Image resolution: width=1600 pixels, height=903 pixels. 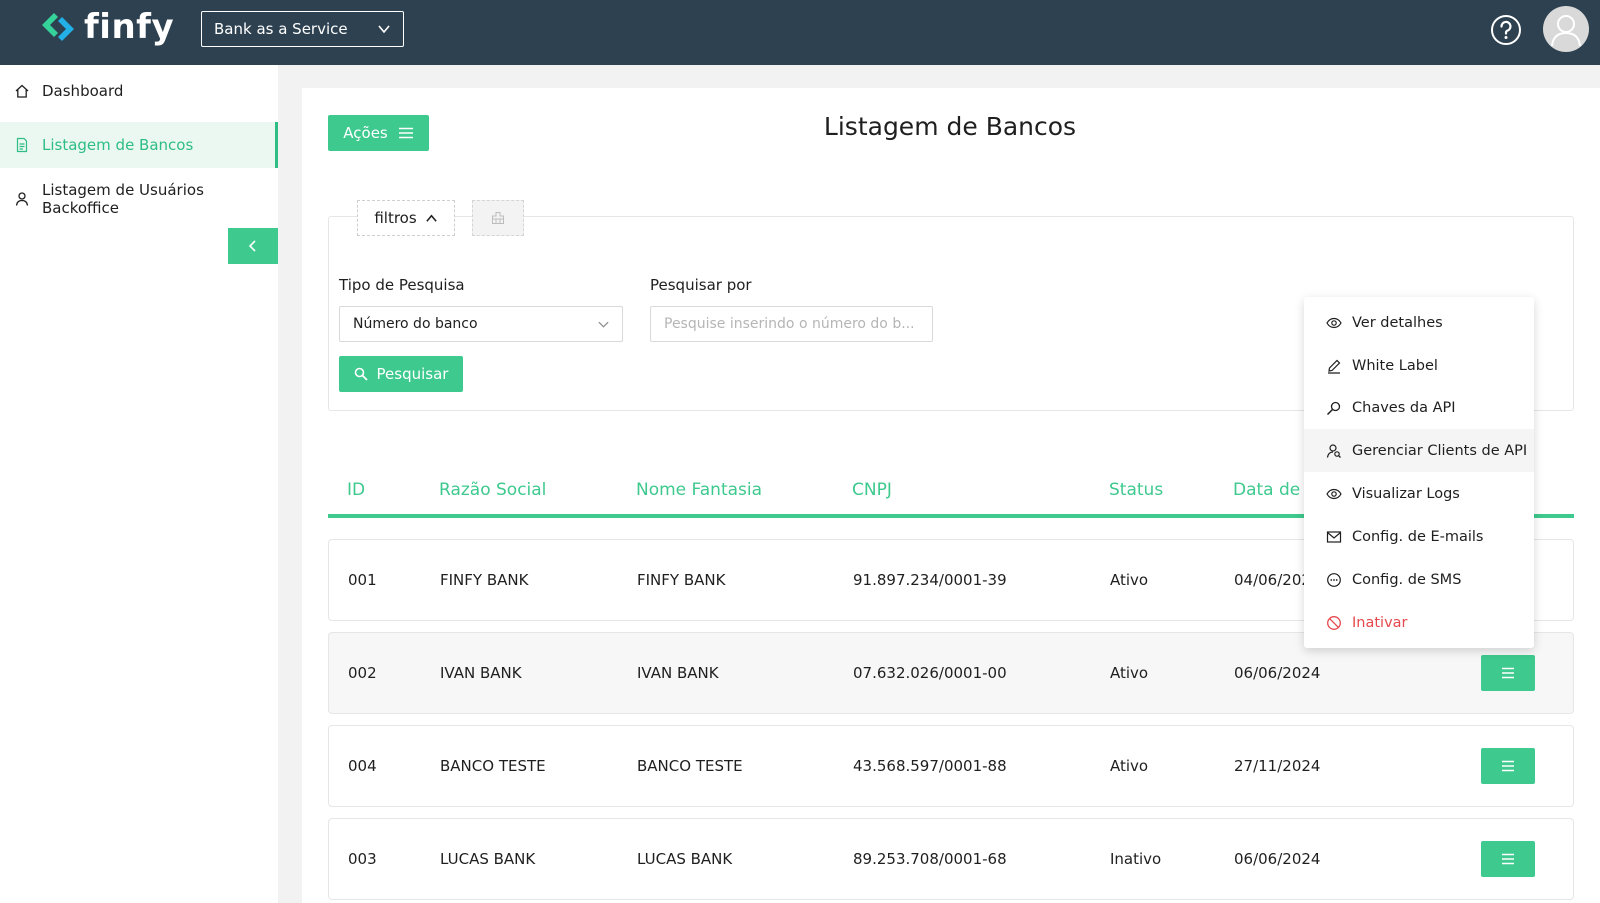 I want to click on search-icon, so click(x=361, y=374).